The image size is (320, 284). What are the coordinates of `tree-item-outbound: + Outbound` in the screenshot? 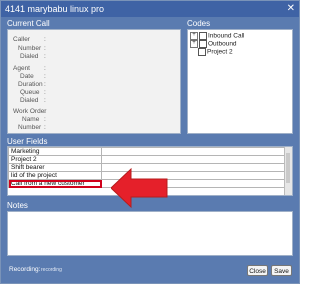 It's located at (213, 44).